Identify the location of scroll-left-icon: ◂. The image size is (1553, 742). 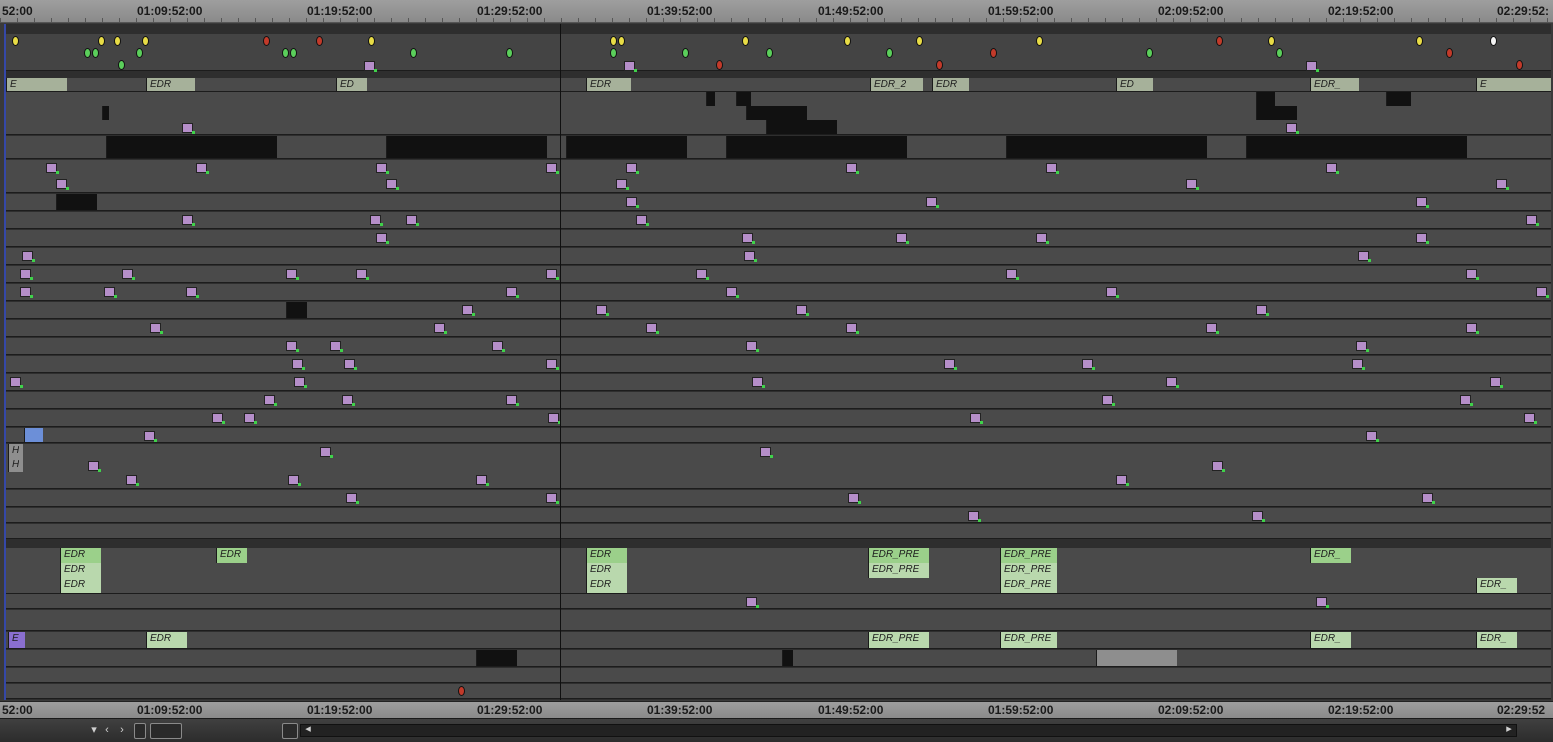
(308, 729).